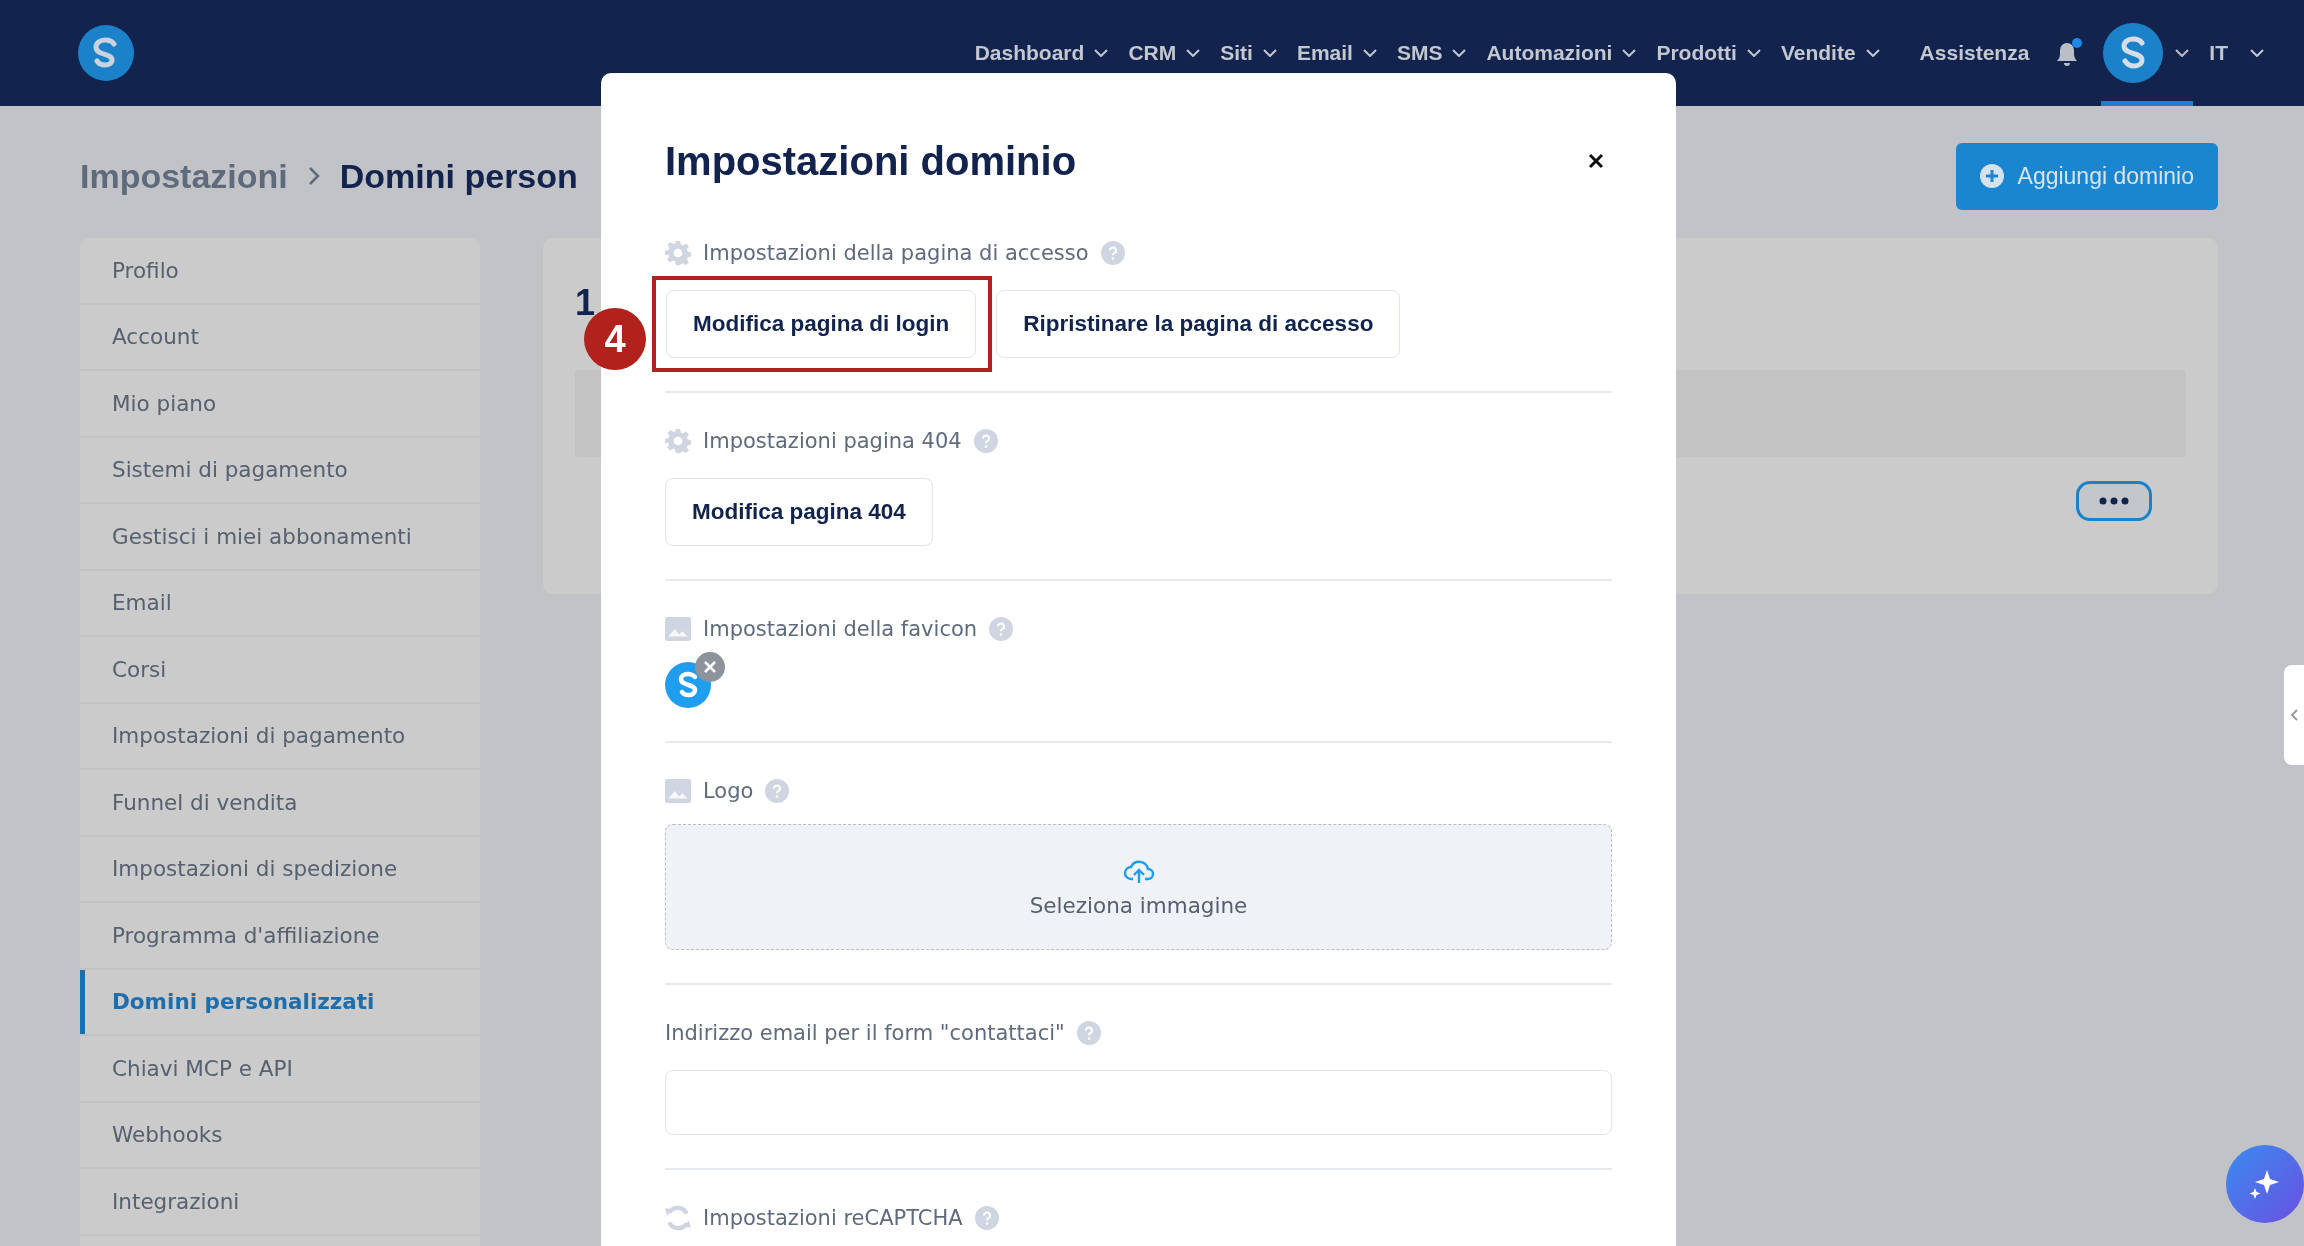 This screenshot has height=1246, width=2304. What do you see at coordinates (832, 441) in the screenshot?
I see `section-label: Impostazioni pagina 404` at bounding box center [832, 441].